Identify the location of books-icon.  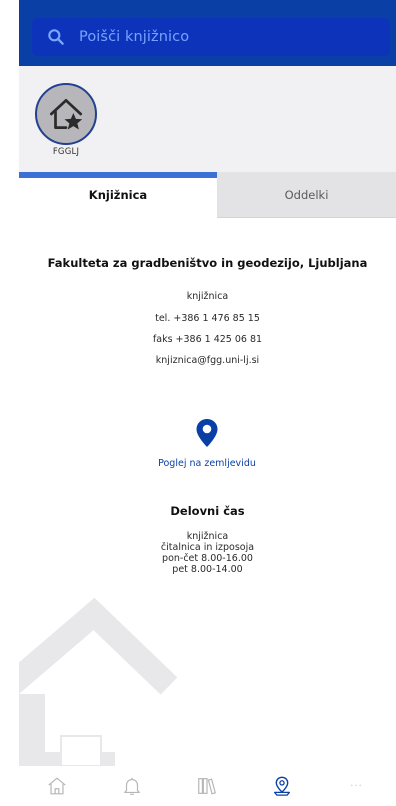
(206, 786).